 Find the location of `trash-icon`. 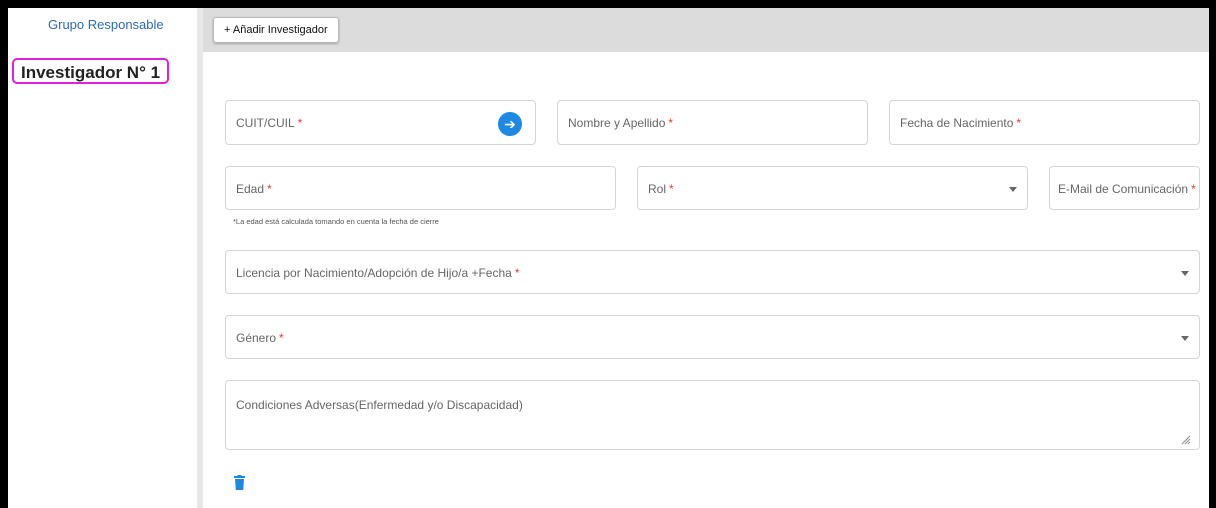

trash-icon is located at coordinates (239, 482).